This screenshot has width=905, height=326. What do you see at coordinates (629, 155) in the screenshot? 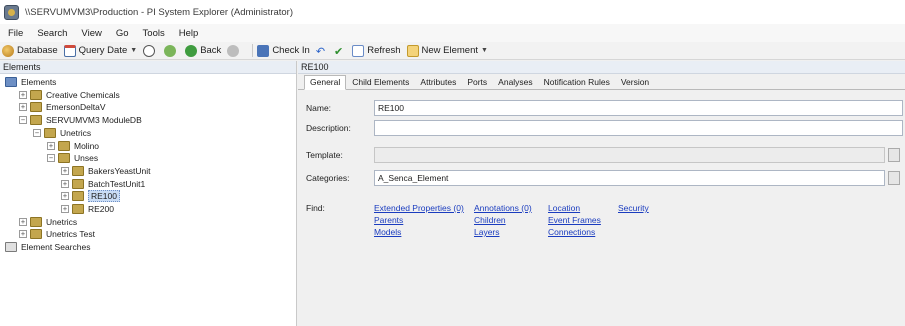
I see `template-input` at bounding box center [629, 155].